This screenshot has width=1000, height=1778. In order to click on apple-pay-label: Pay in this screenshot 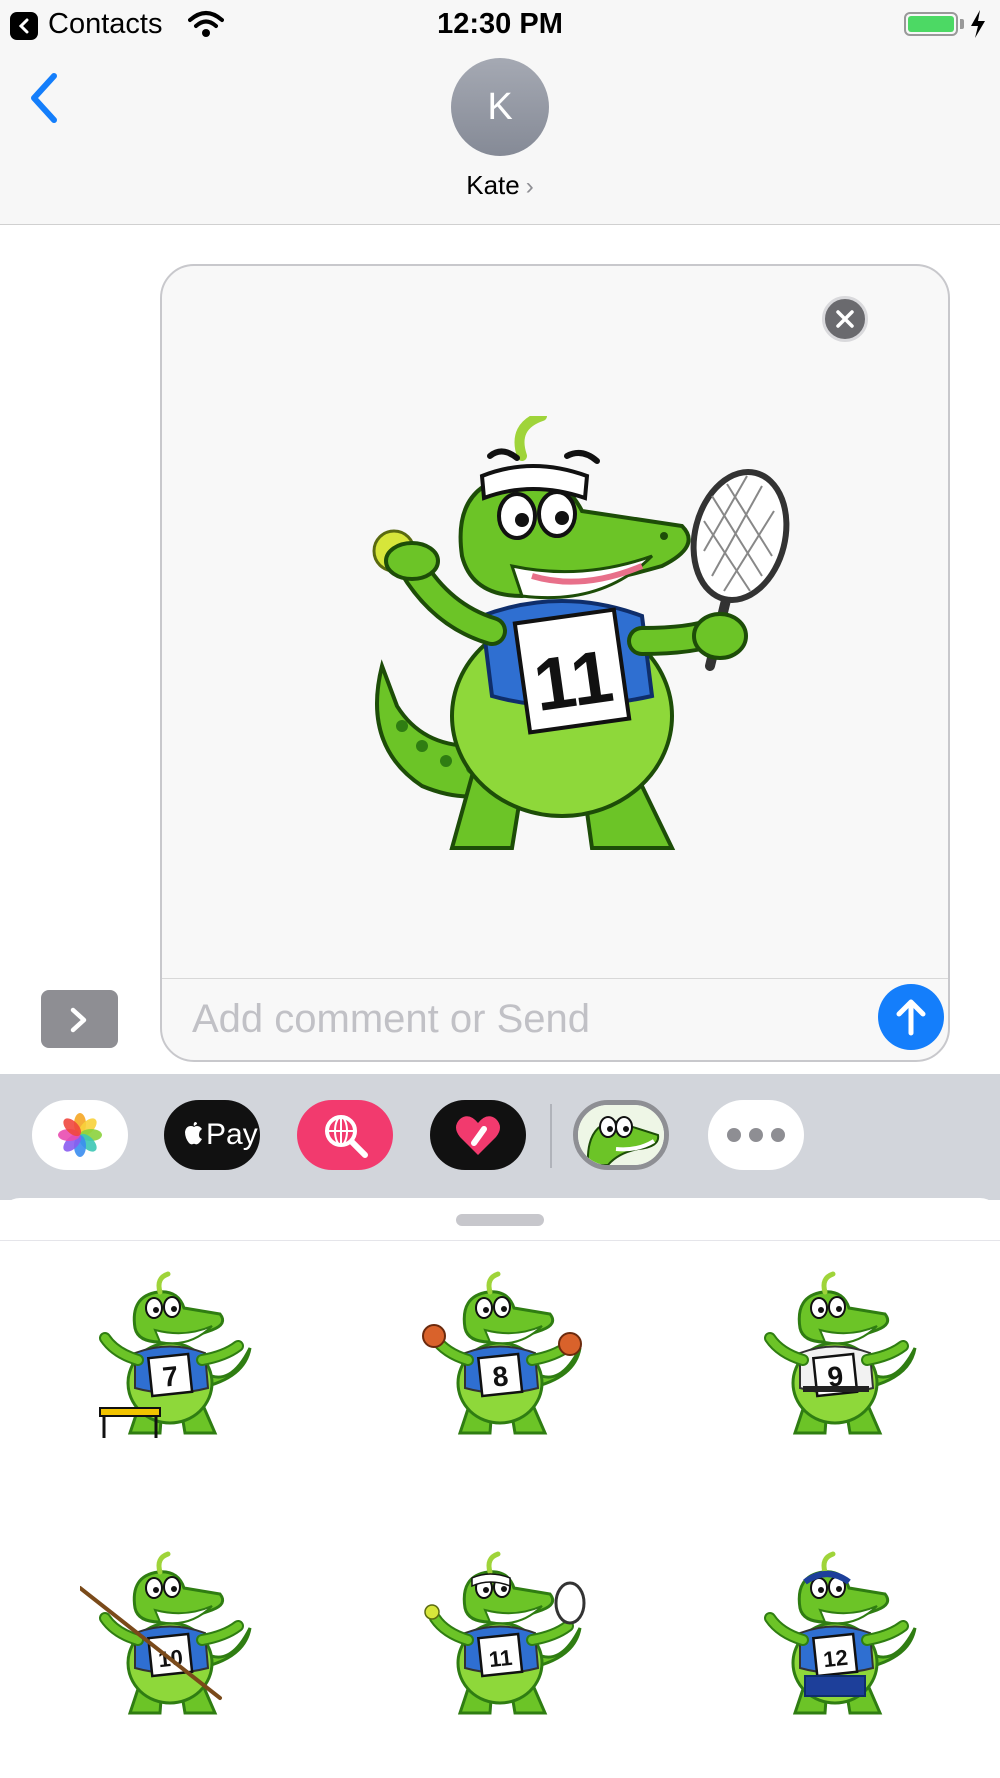, I will do `click(232, 1134)`.